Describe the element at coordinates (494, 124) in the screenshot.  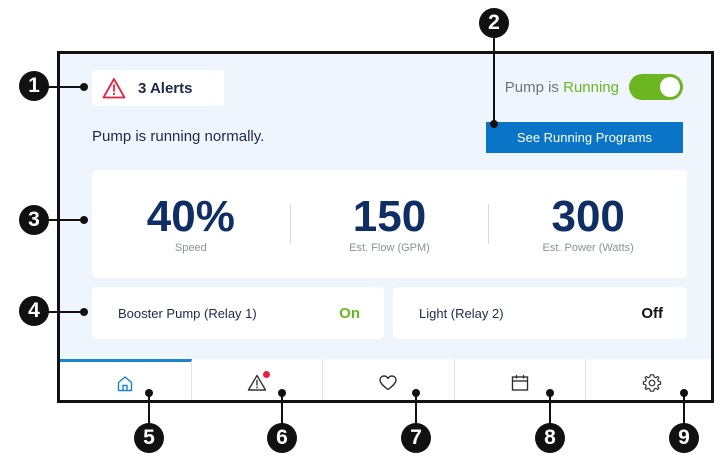
I see `callout-2-dot` at that location.